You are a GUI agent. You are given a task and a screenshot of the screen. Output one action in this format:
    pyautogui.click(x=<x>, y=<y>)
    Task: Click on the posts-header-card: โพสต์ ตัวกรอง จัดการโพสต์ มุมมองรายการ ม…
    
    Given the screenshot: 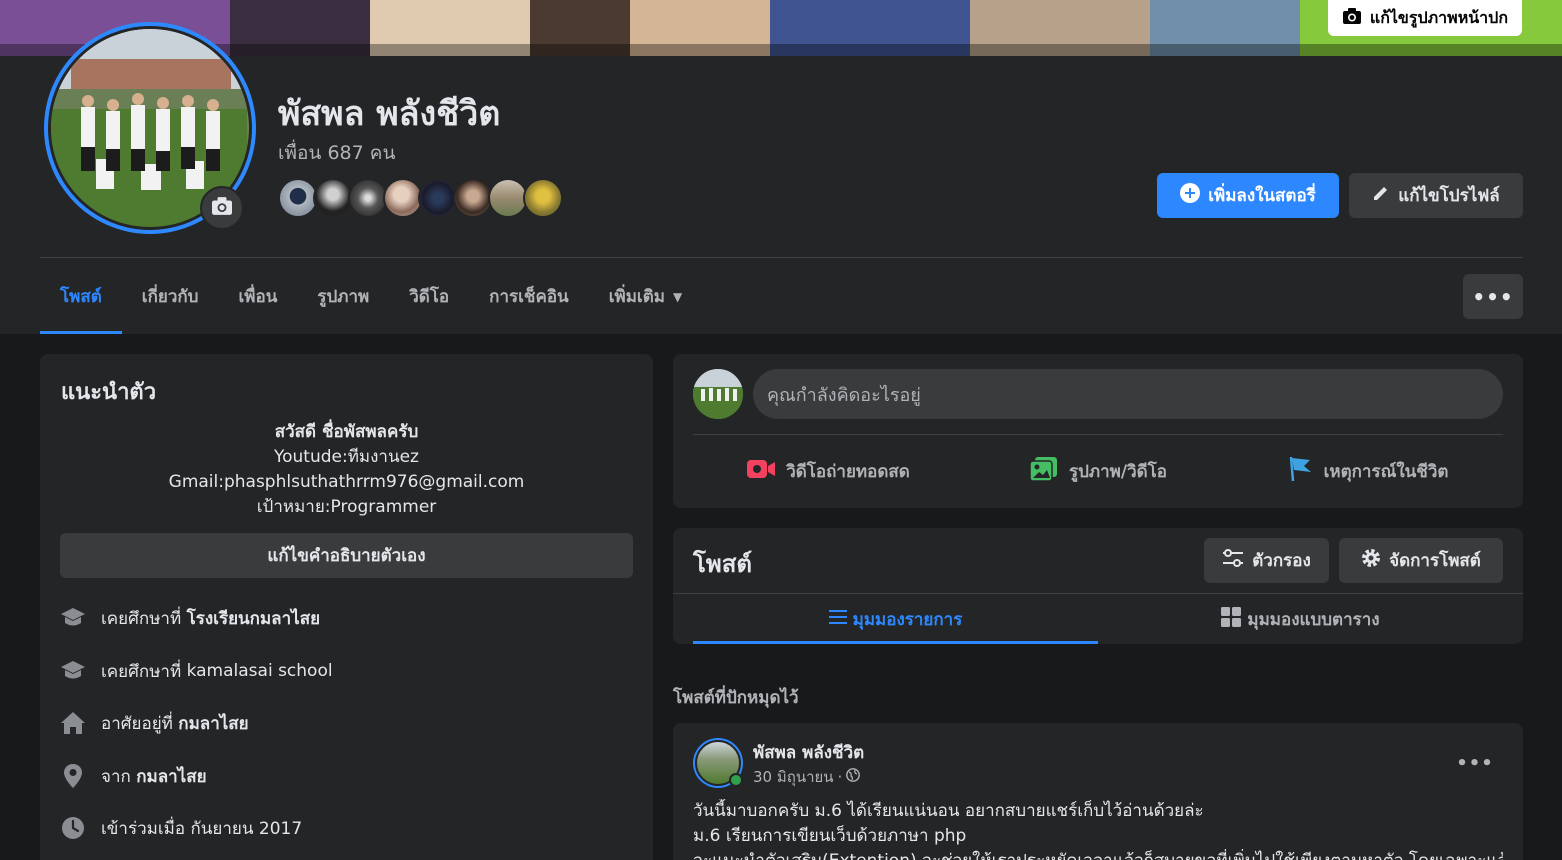 What is the action you would take?
    pyautogui.click(x=1098, y=586)
    